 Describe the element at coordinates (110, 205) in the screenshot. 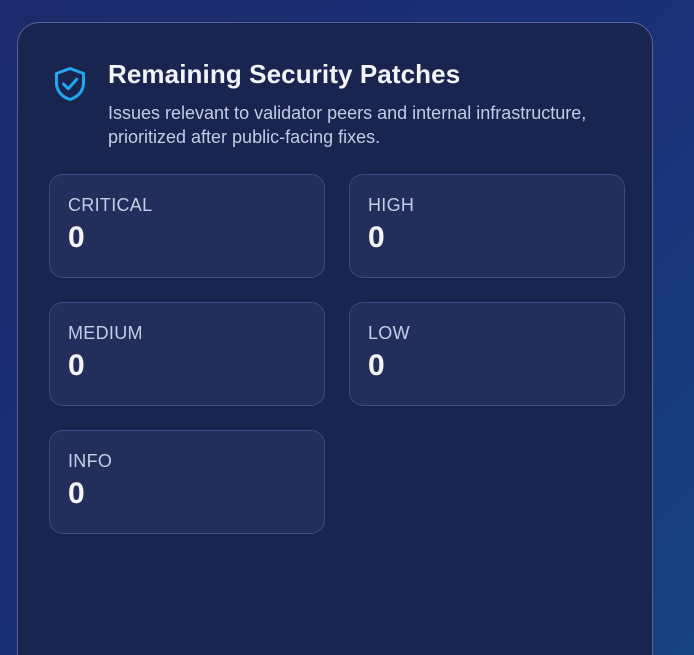

I see `stat-label: CRITICAL` at that location.